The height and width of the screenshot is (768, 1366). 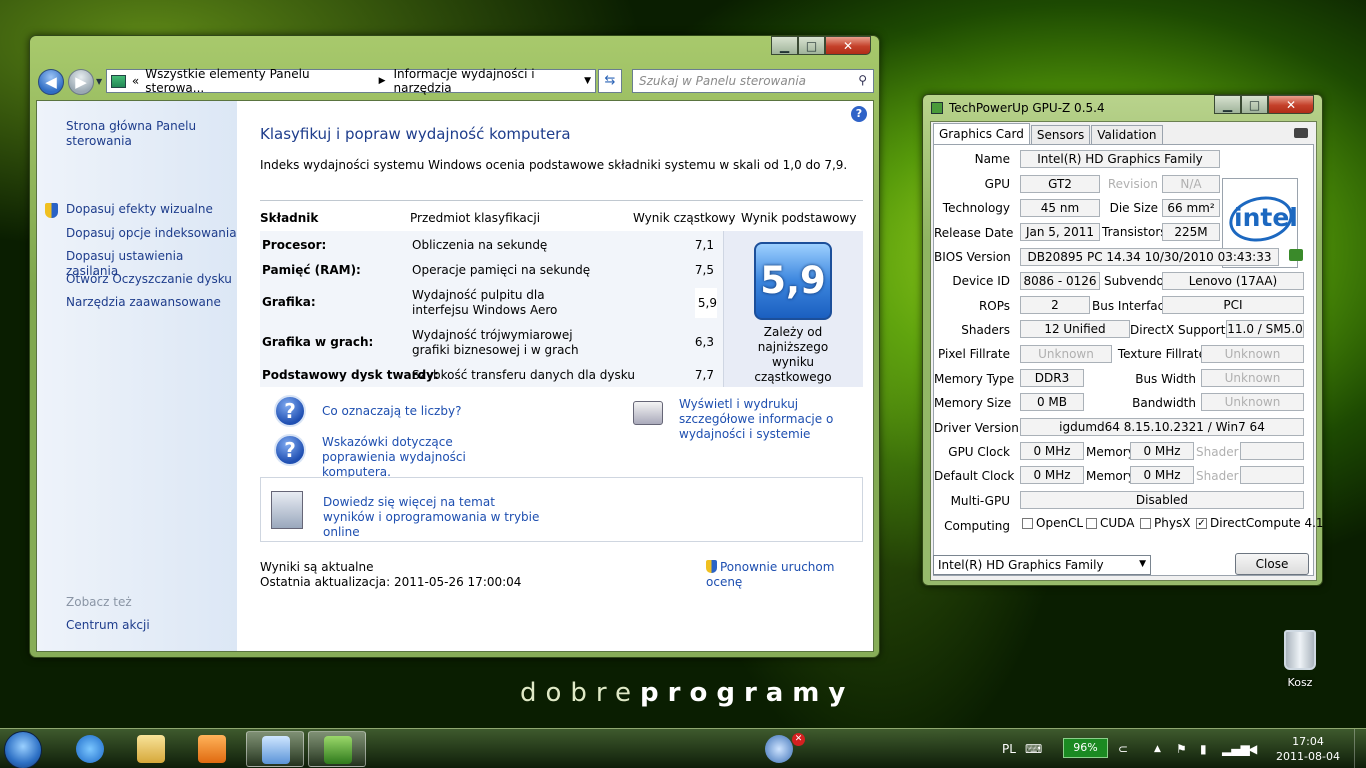 I want to click on help-icon: ?, so click(x=859, y=114).